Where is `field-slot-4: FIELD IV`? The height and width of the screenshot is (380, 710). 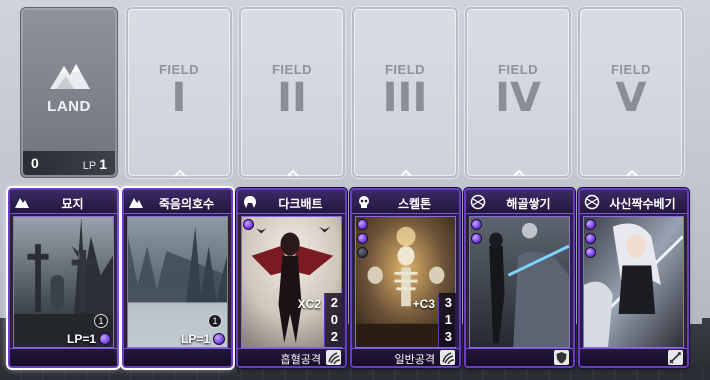 field-slot-4: FIELD IV is located at coordinates (518, 92).